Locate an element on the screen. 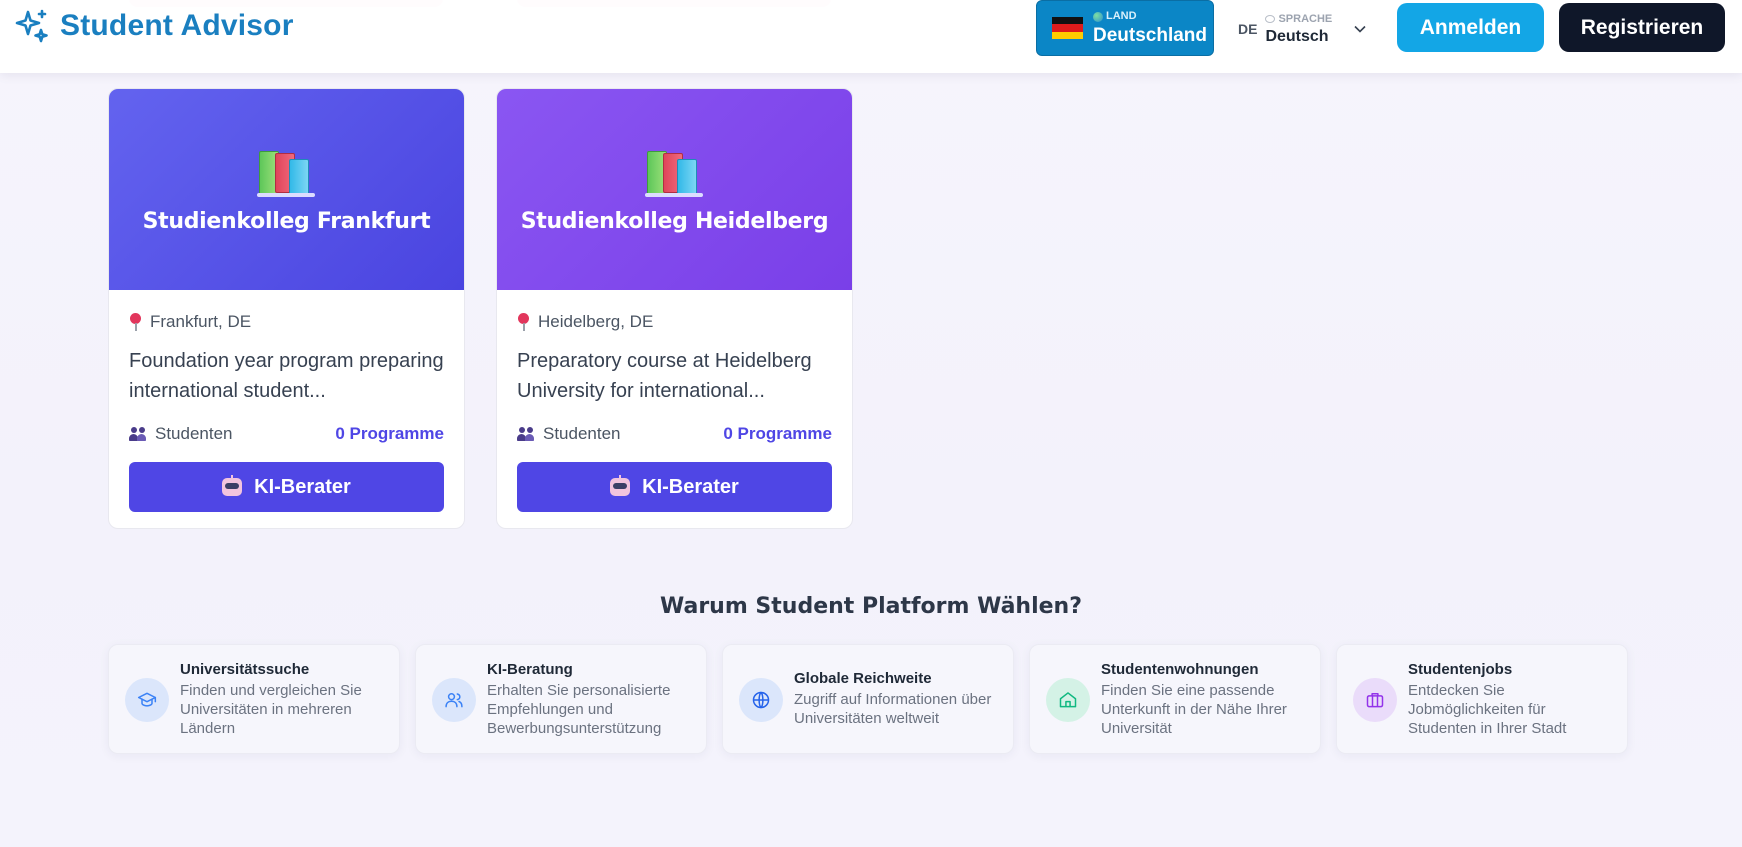  feature-title: Studentenwohnungen is located at coordinates (1180, 669).